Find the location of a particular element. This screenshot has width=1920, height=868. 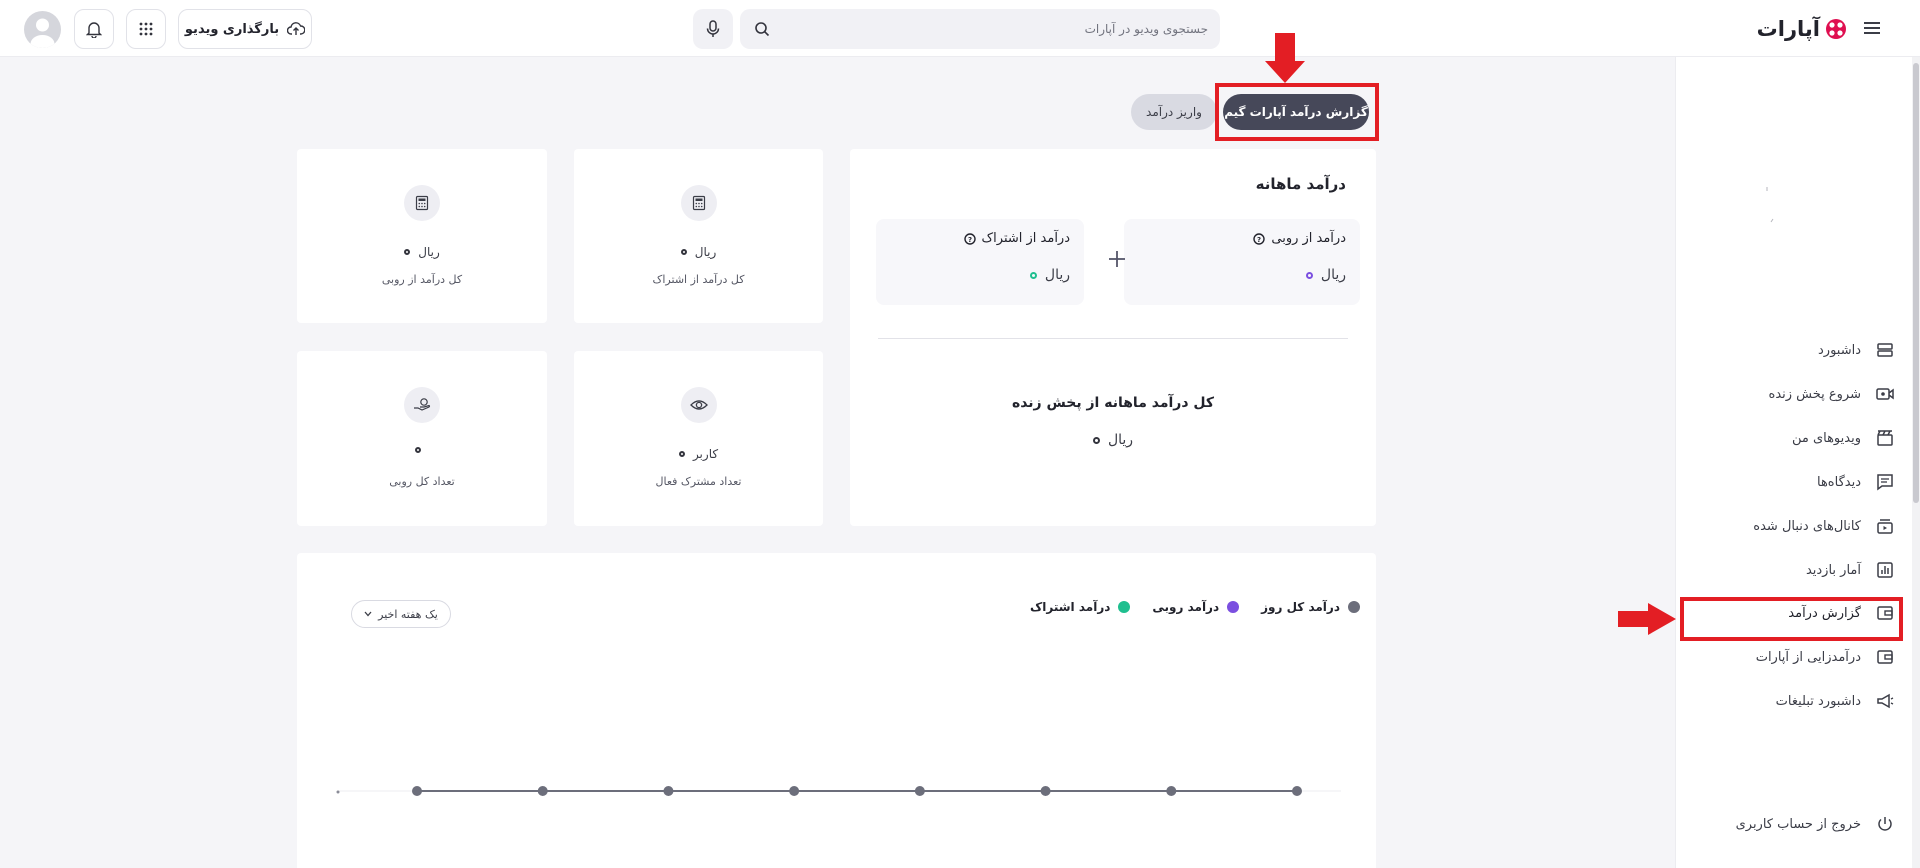

hand-coin-icon is located at coordinates (422, 404).